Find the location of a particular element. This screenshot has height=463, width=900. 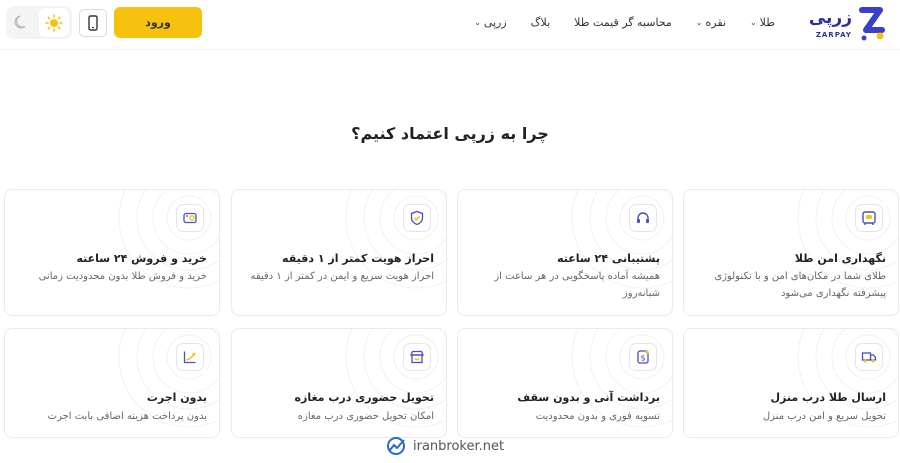

card-title: خرید و فروش ۲۴ ساعته is located at coordinates (141, 258).